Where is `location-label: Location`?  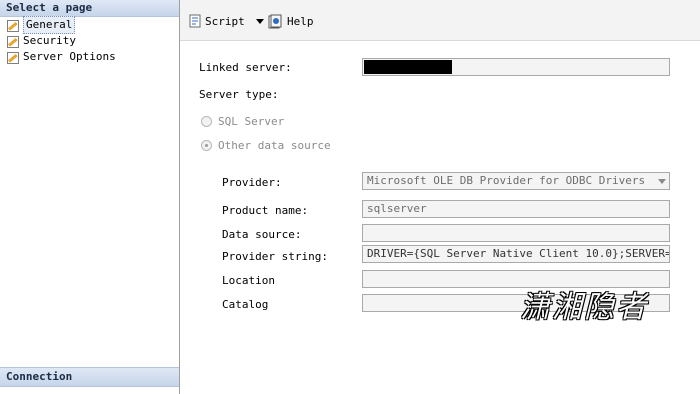
location-label: Location is located at coordinates (248, 280).